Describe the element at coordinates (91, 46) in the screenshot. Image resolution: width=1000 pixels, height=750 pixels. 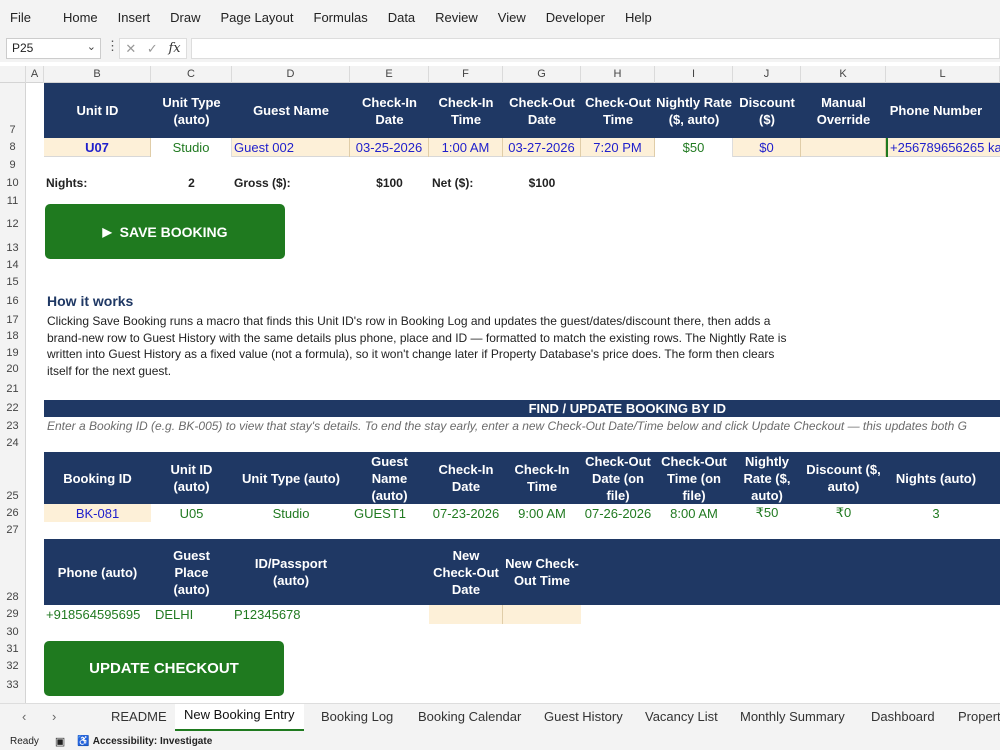
I see `chevron-down-icon: ⌄` at that location.